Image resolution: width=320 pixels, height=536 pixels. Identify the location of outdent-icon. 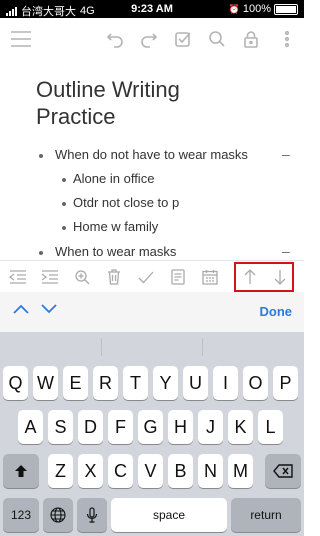
(18, 277).